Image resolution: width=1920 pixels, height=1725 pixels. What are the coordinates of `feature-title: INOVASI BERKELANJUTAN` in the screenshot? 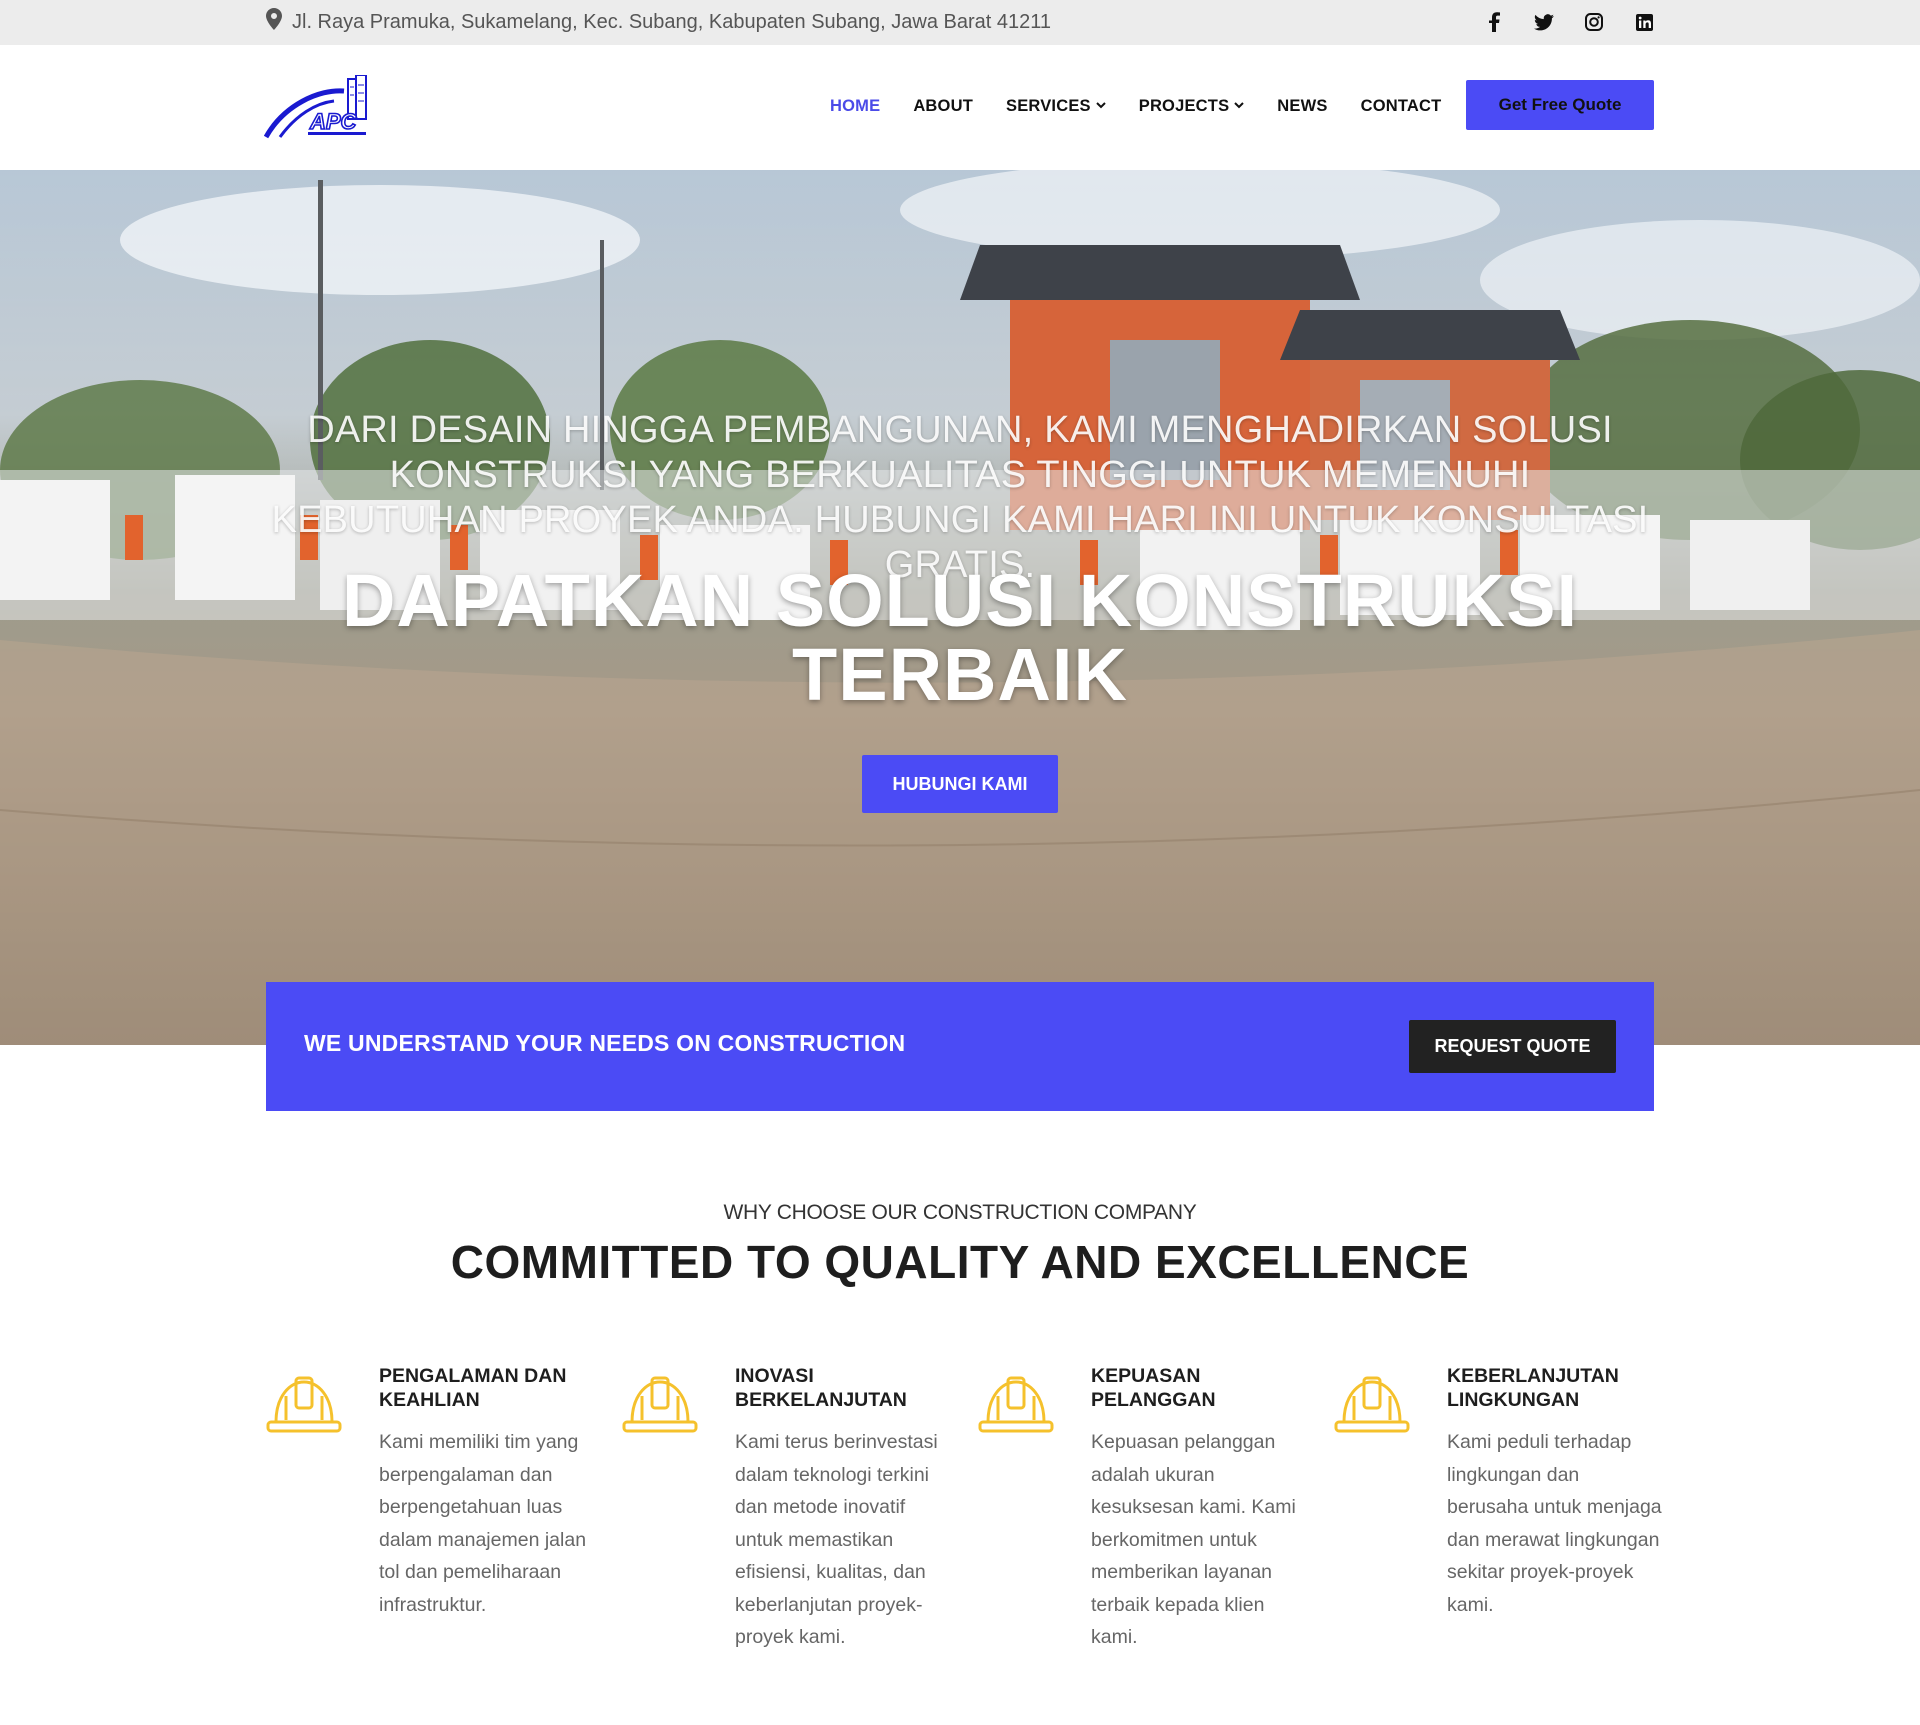 It's located at (821, 1388).